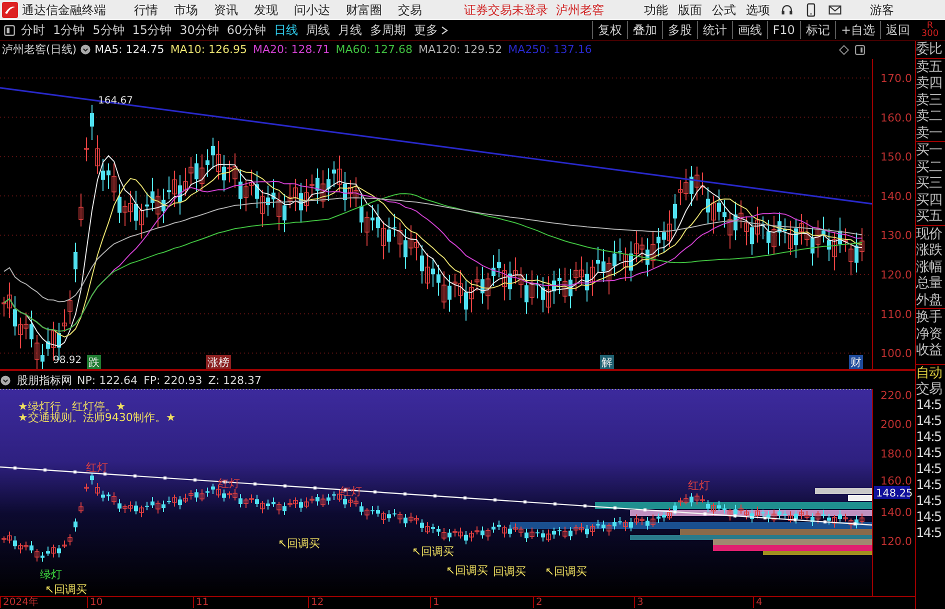 This screenshot has width=945, height=609. Describe the element at coordinates (312, 10) in the screenshot. I see `menu-item: 问小达` at that location.